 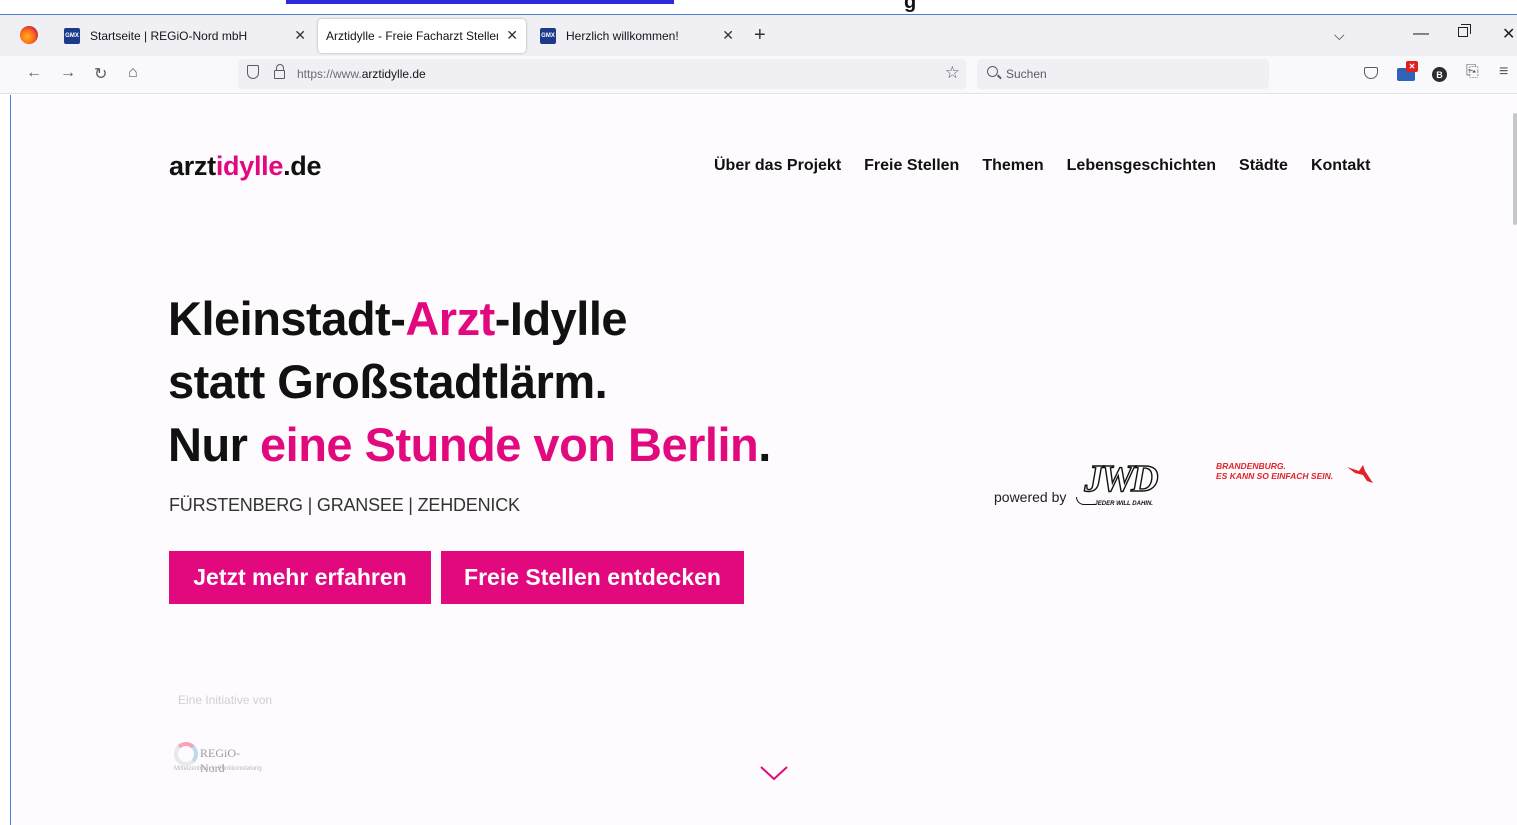 I want to click on hero-line-1: Kleinstadt-Arzt-Idylle, so click(x=398, y=318).